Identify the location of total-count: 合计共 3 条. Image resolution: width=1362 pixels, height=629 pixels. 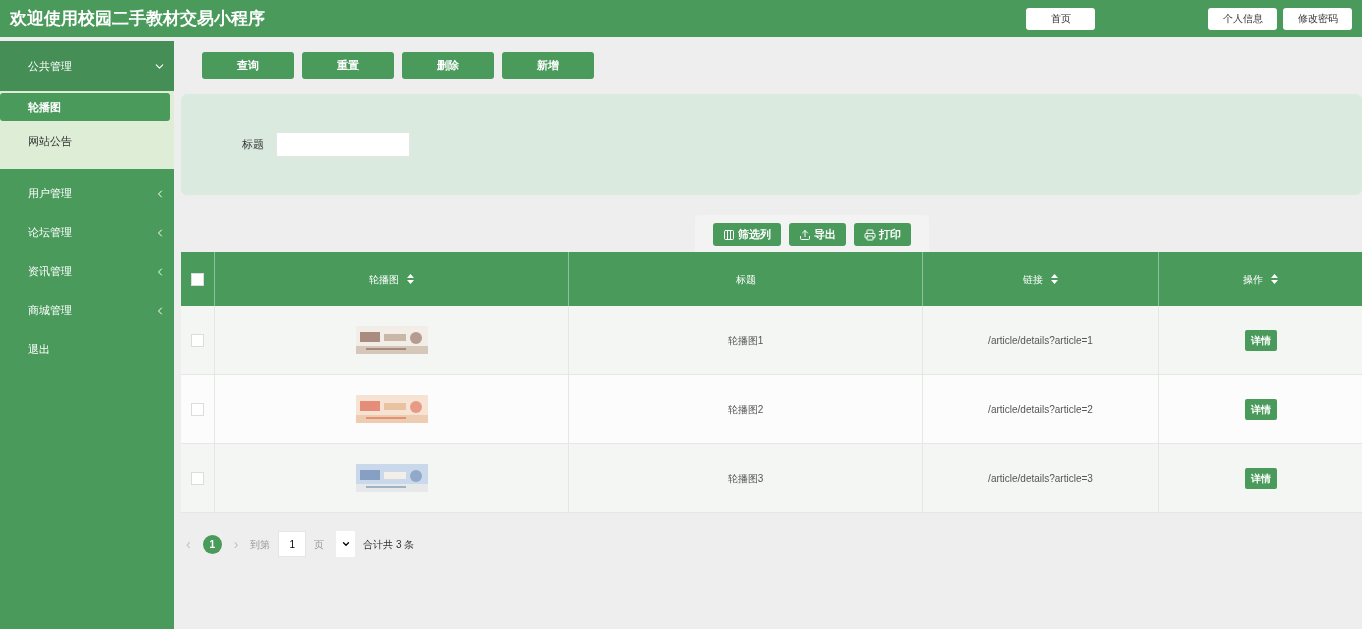
(389, 544).